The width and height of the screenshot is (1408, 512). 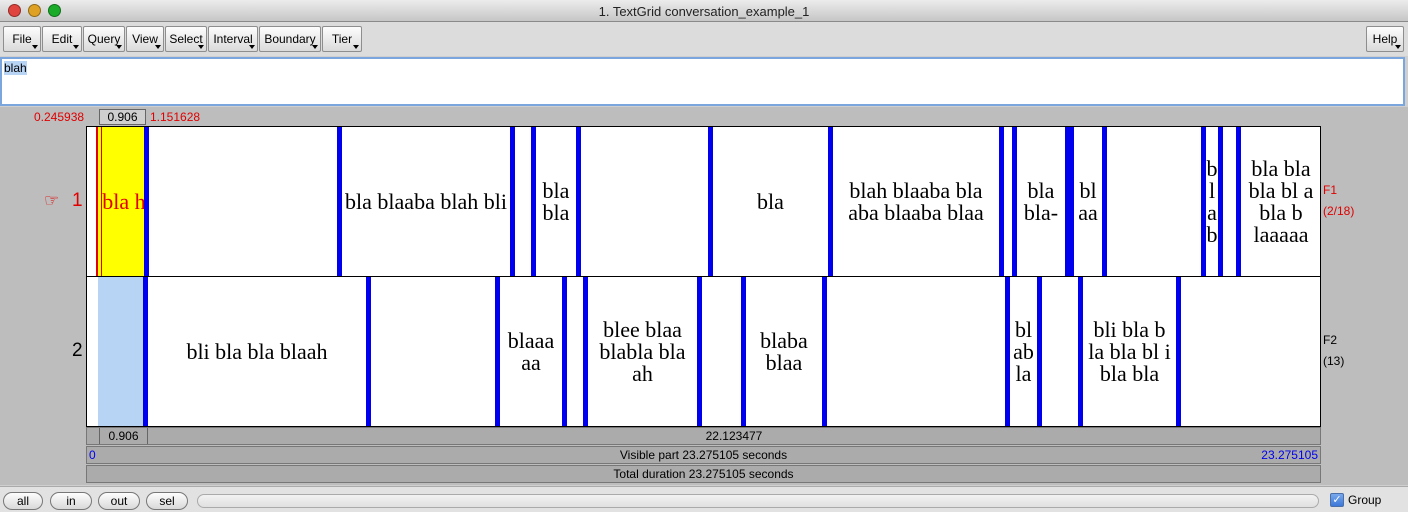 I want to click on duration-row: 0.906 22.123477, so click(x=703, y=436).